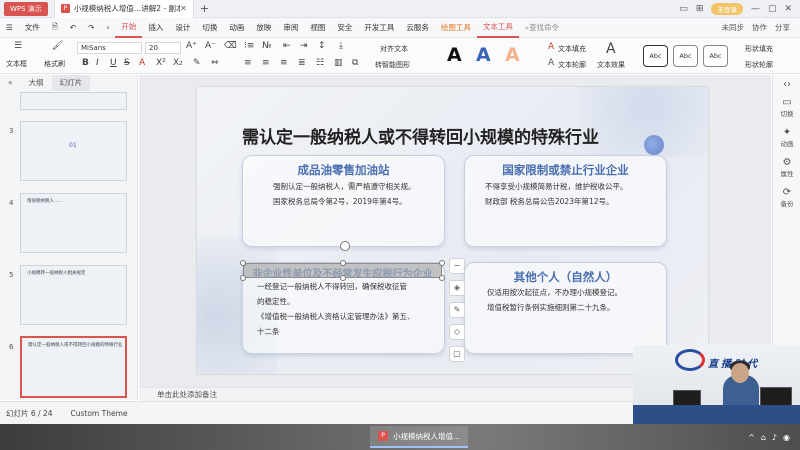 Image resolution: width=800 pixels, height=450 pixels. I want to click on shape-fill-button: 形状填充, so click(759, 49).